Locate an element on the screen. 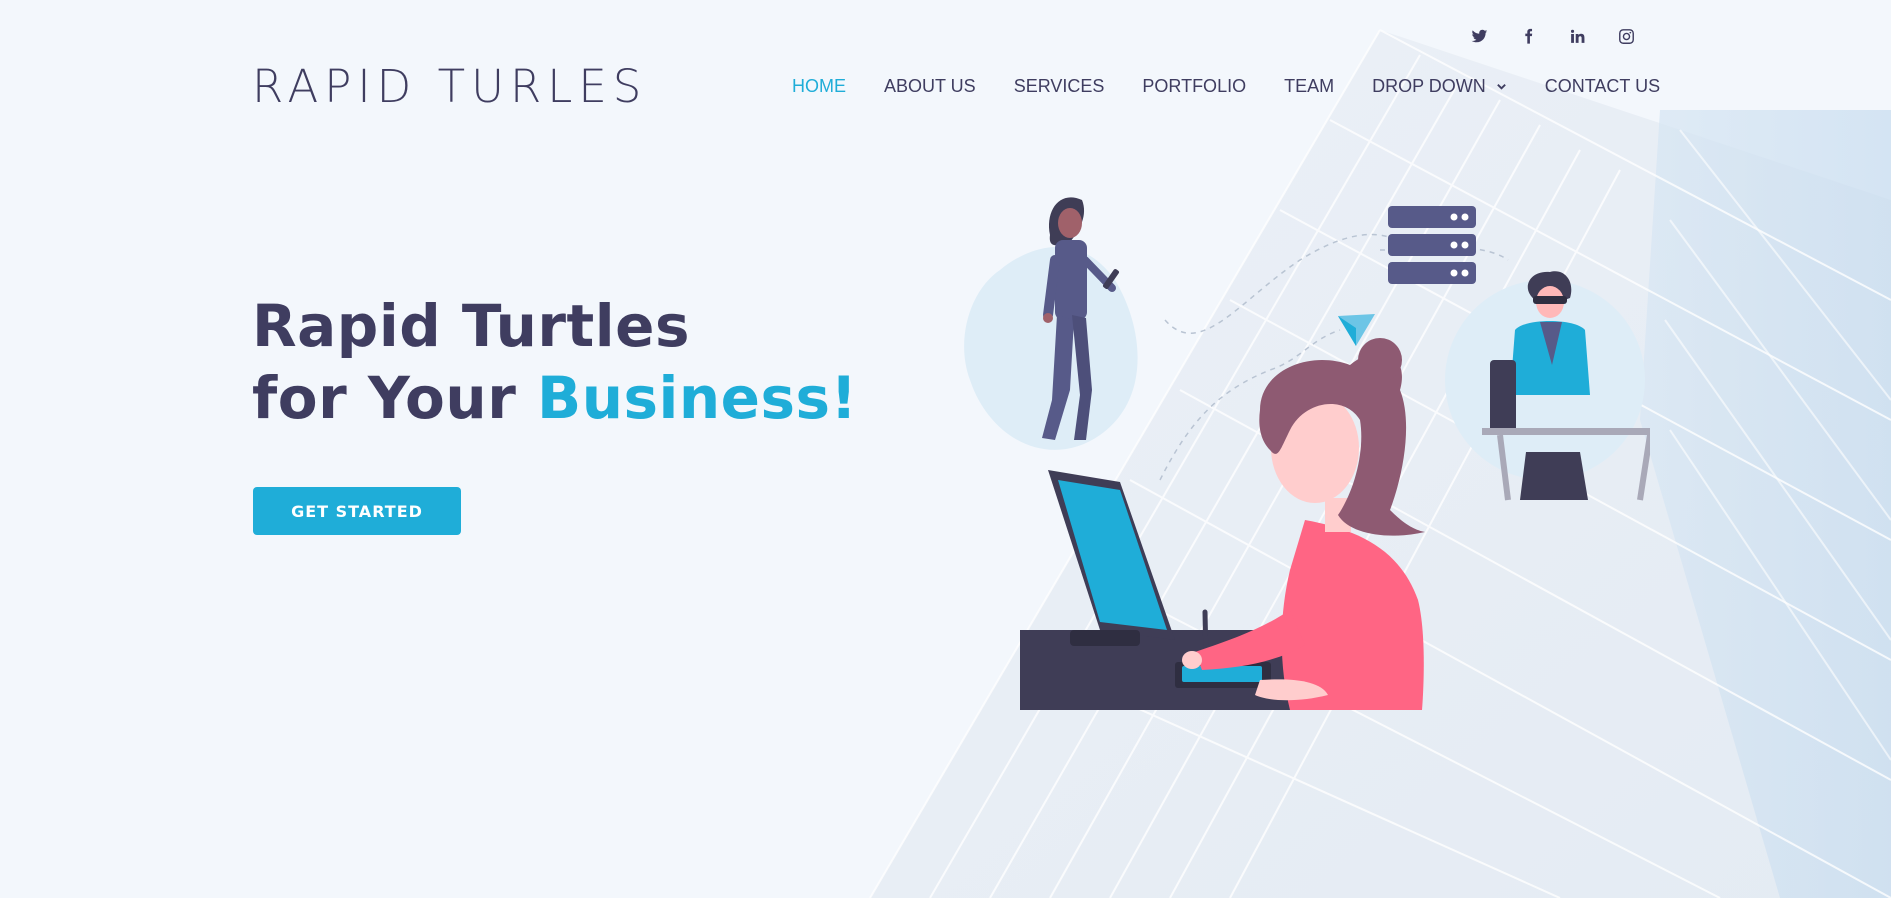 This screenshot has width=1891, height=898. hero-title-accent: Business! is located at coordinates (697, 398).